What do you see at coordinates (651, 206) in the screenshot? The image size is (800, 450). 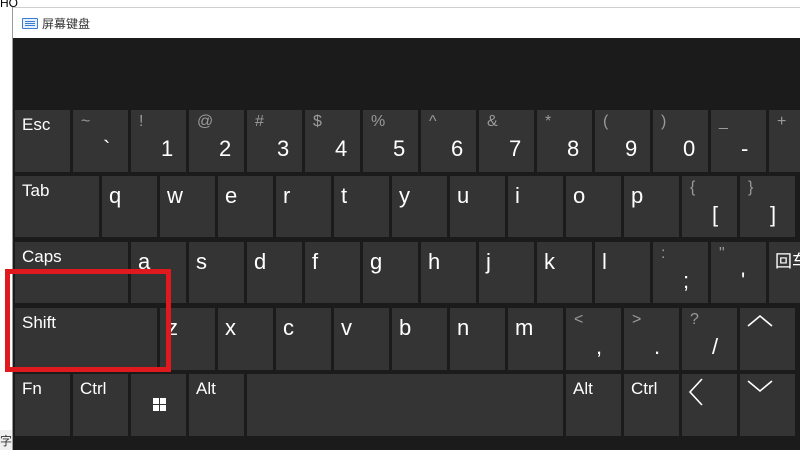 I see `key-p: p` at bounding box center [651, 206].